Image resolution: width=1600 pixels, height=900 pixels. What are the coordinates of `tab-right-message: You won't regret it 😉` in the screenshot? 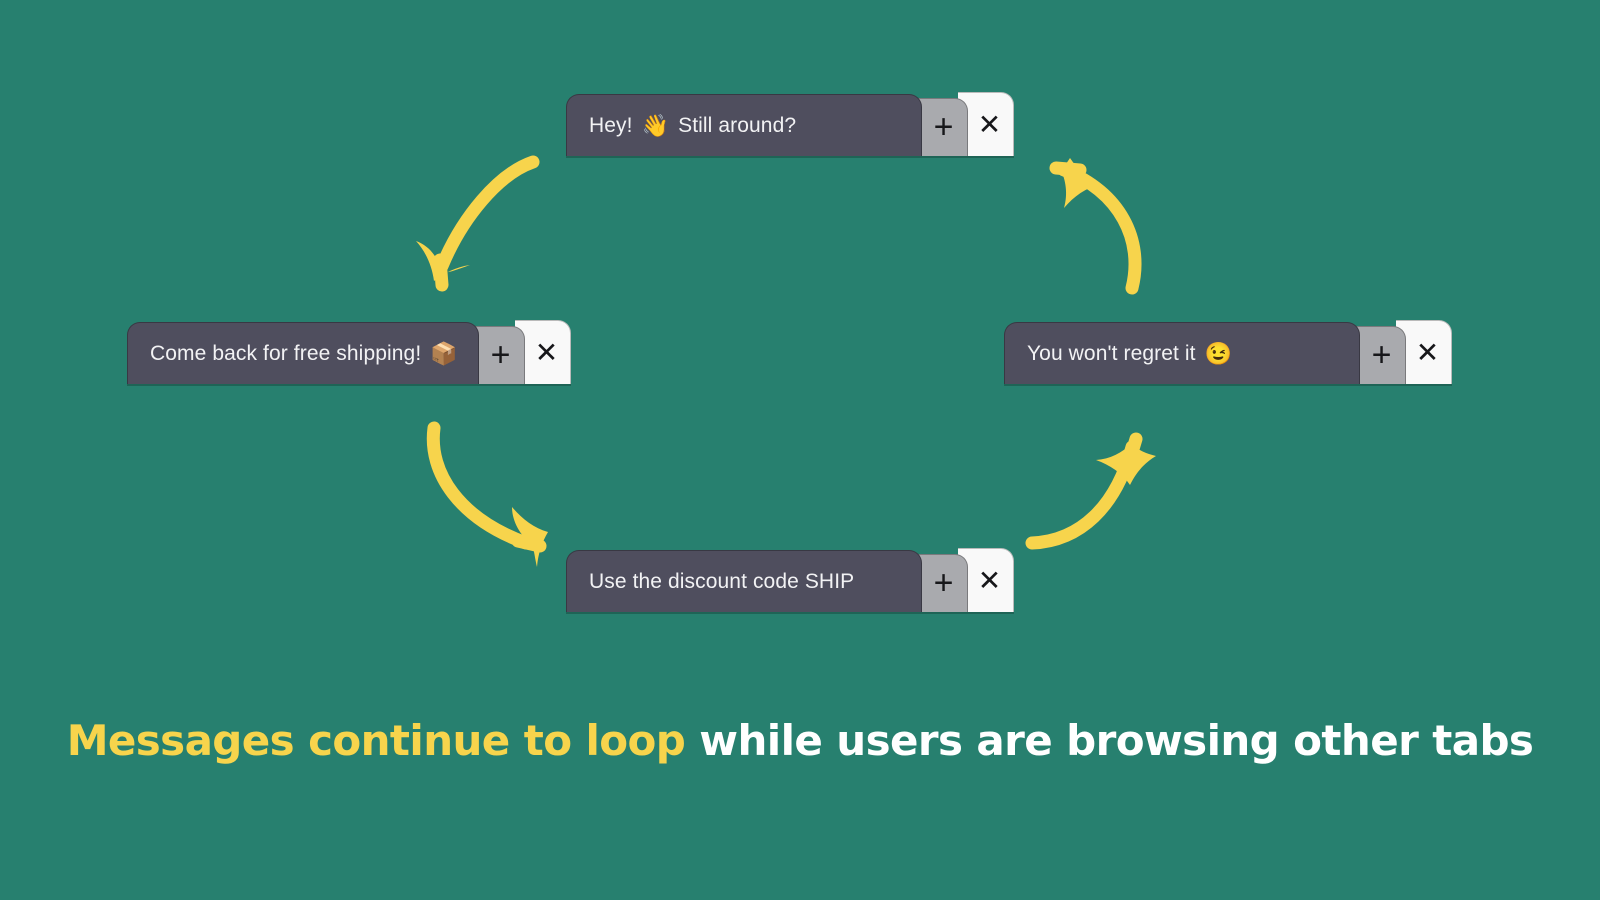 It's located at (1182, 353).